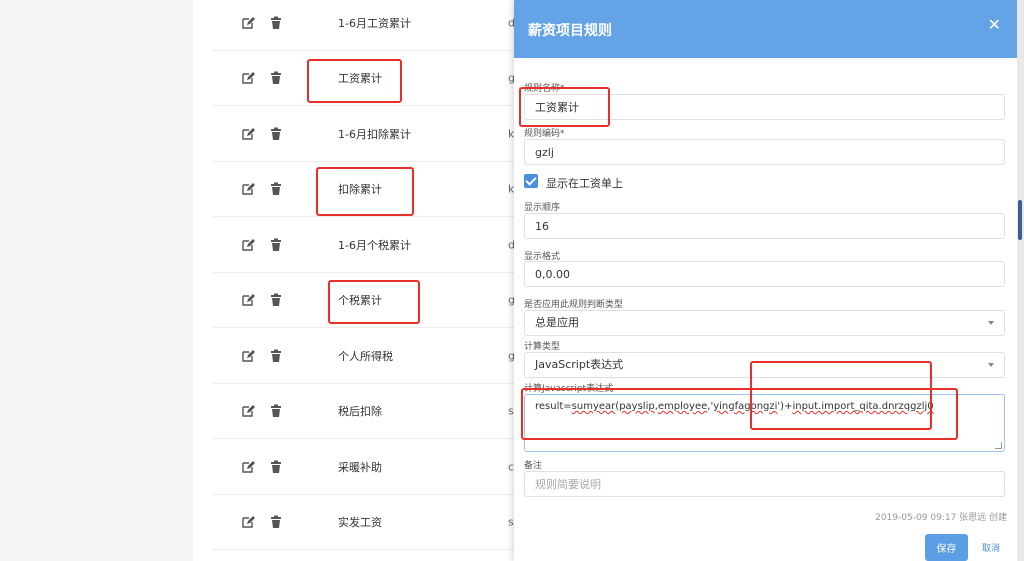 The height and width of the screenshot is (561, 1024). Describe the element at coordinates (584, 183) in the screenshot. I see `show-on-payslip-label: 显示在工资单上` at that location.